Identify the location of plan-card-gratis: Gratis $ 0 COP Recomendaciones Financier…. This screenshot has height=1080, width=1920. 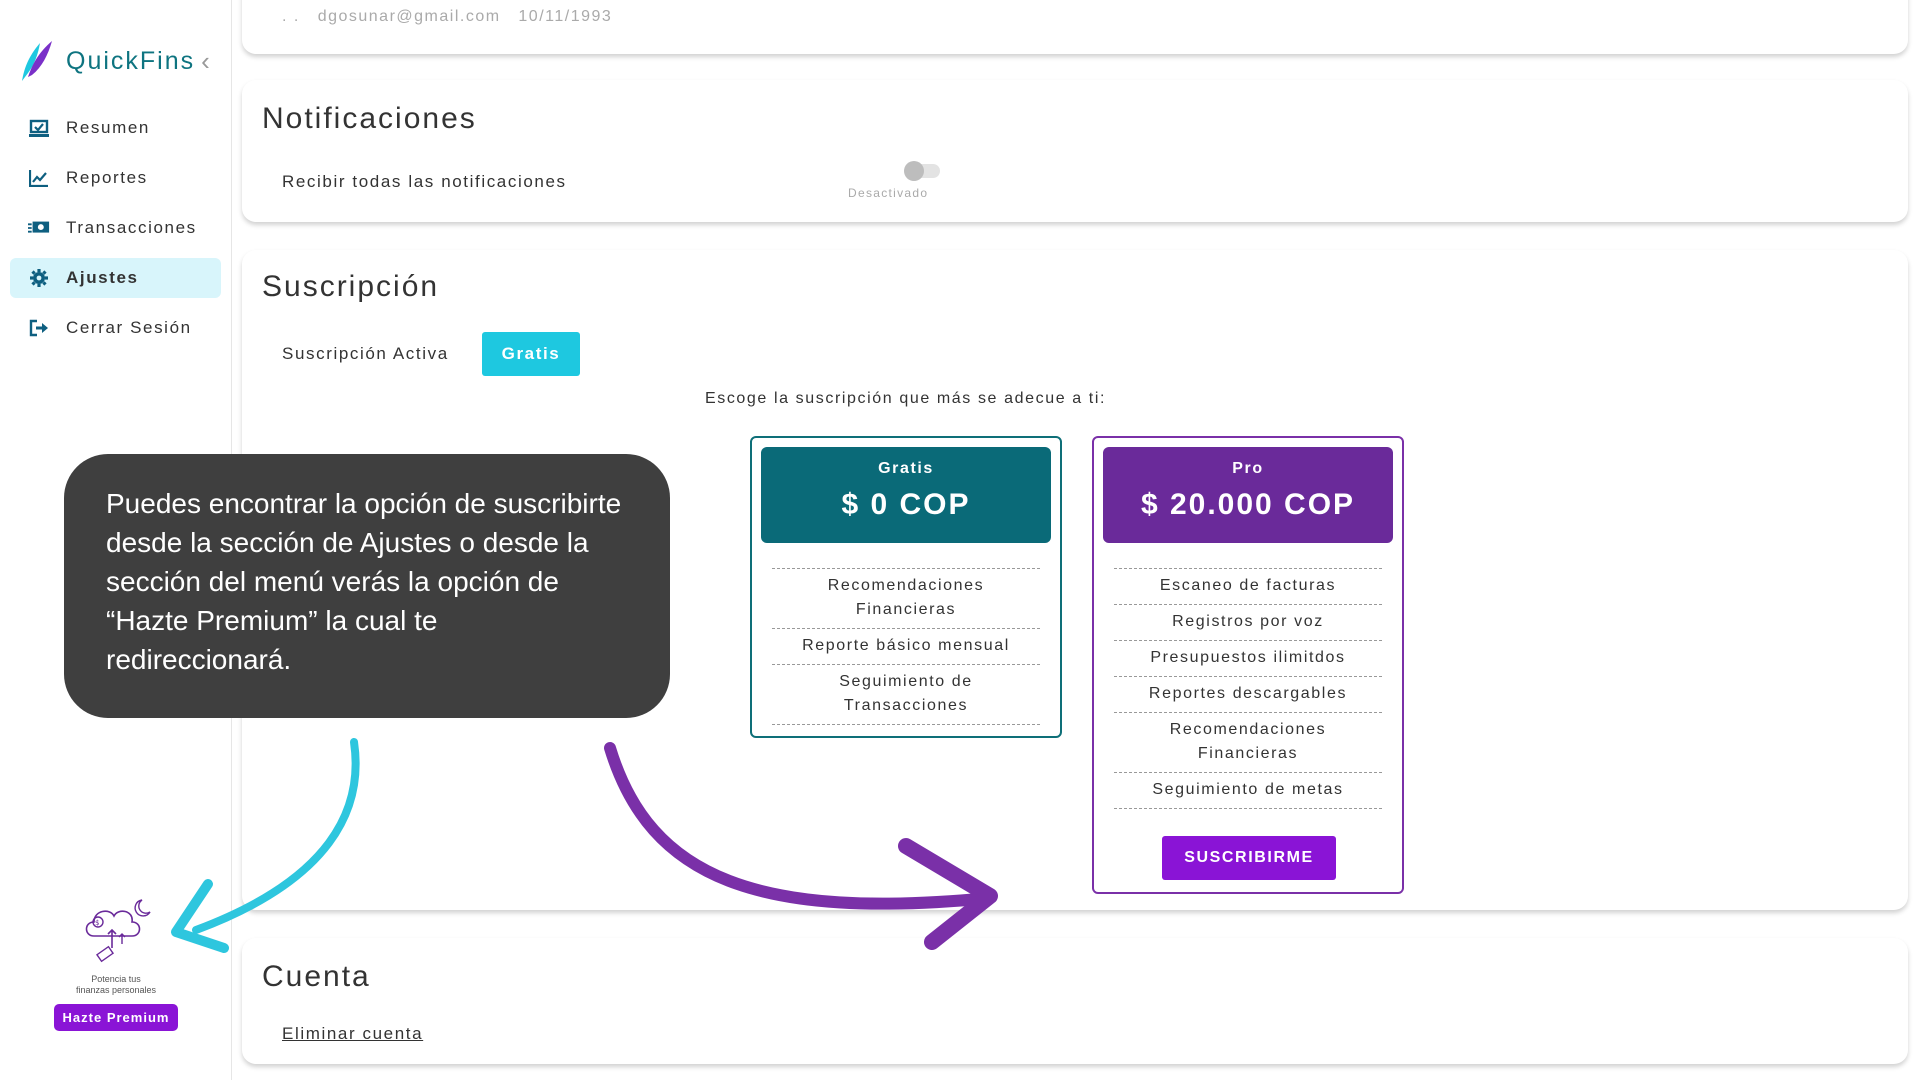
(906, 587).